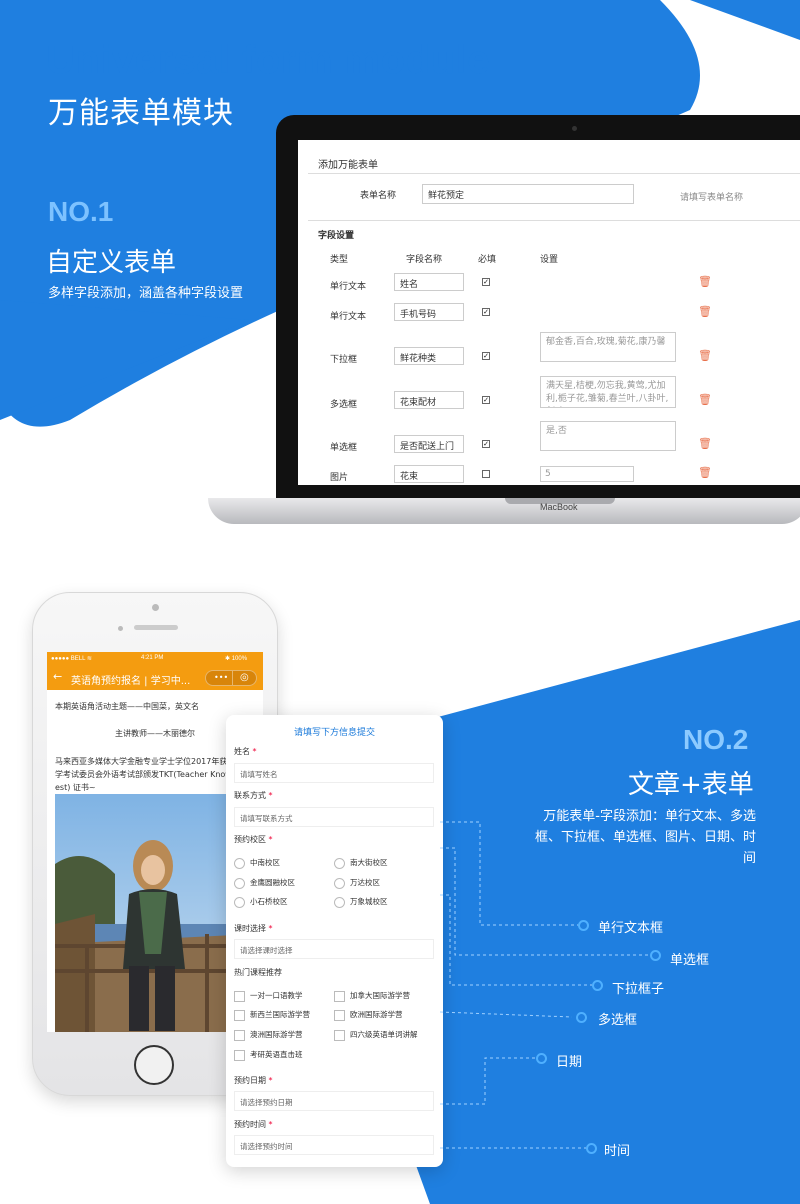  Describe the element at coordinates (617, 1151) in the screenshot. I see `callout-time: 时间` at that location.